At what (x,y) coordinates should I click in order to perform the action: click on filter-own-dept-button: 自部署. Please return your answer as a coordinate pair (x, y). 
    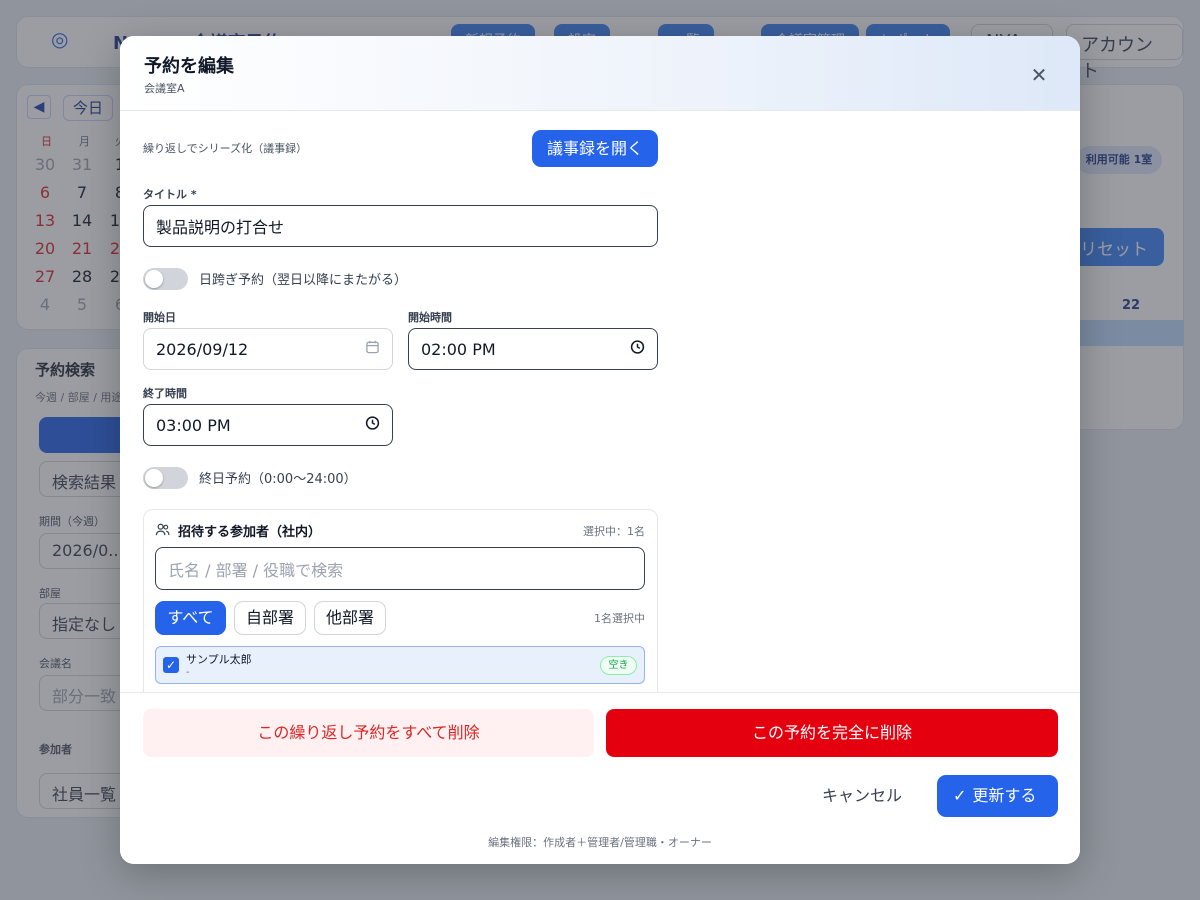
    Looking at the image, I should click on (270, 618).